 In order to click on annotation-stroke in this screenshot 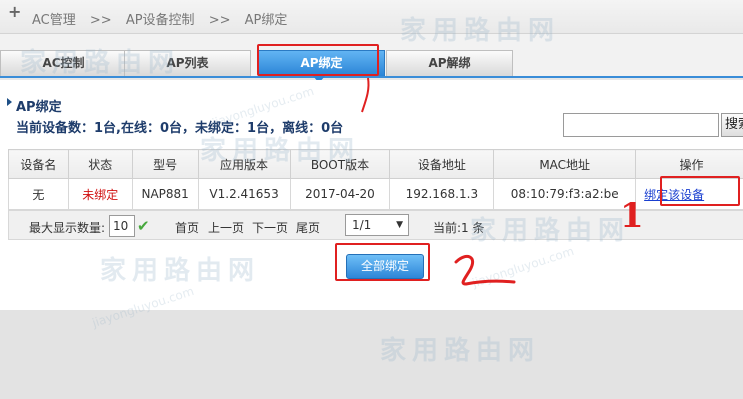, I will do `click(365, 95)`.